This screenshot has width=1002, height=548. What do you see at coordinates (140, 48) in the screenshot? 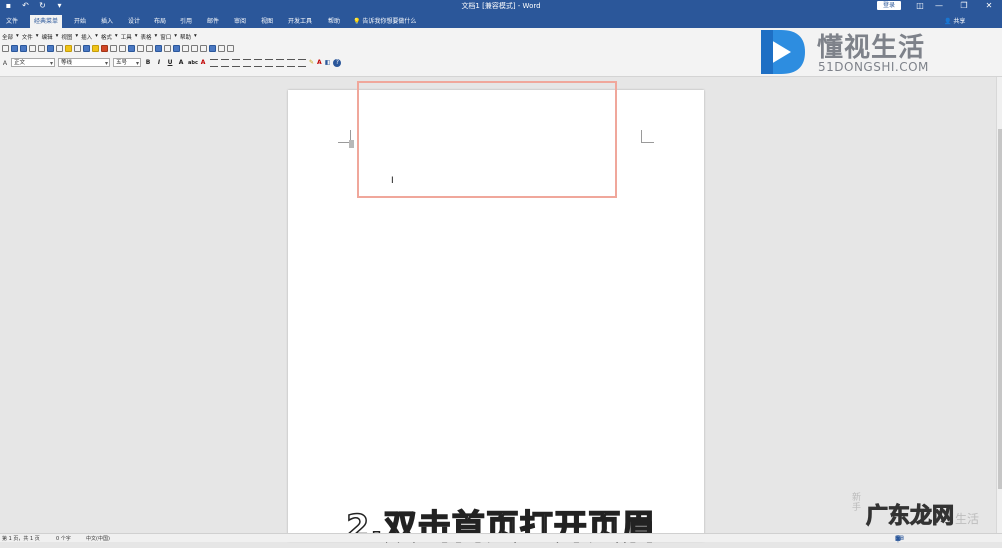
I see `table-icon` at bounding box center [140, 48].